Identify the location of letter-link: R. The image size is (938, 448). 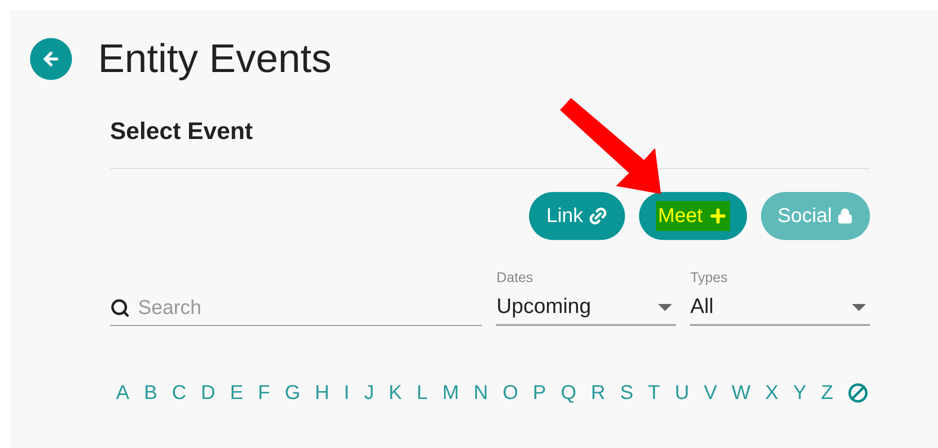
(598, 393).